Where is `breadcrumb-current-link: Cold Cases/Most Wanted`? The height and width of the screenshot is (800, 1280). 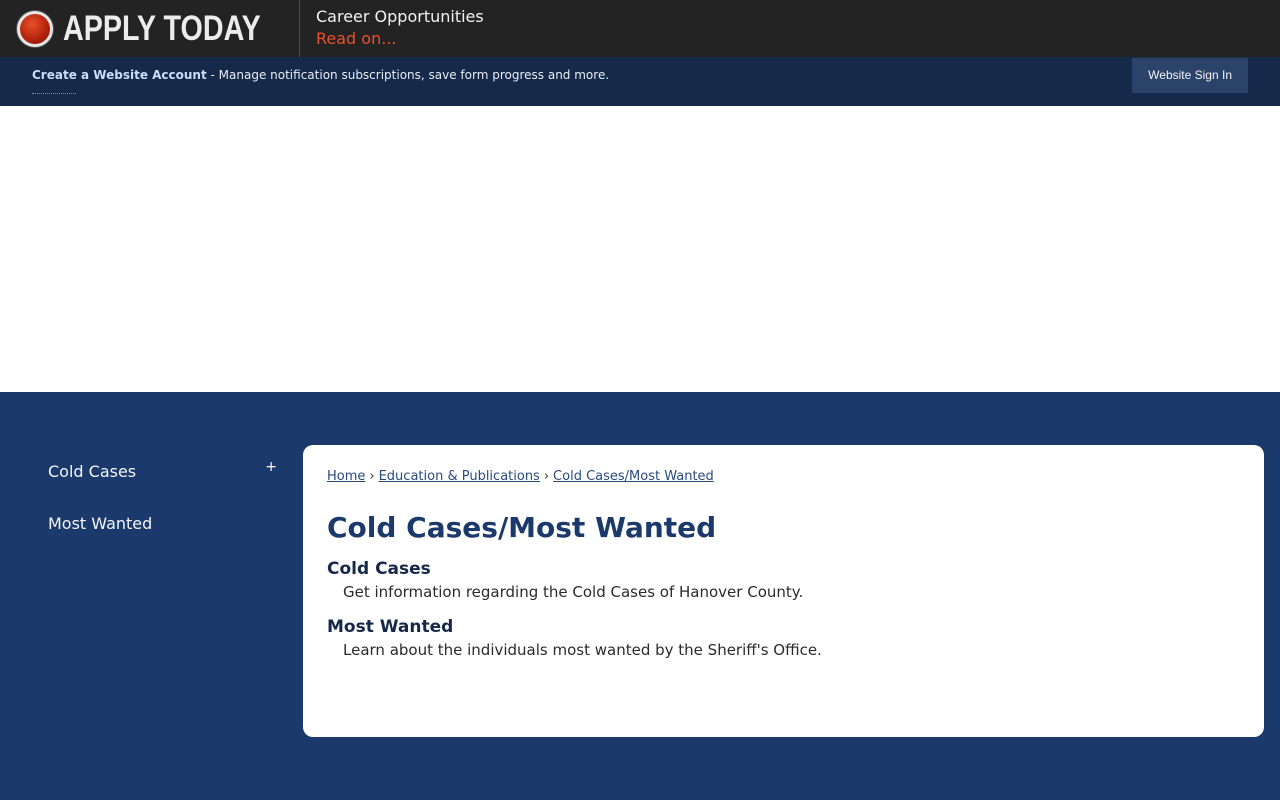
breadcrumb-current-link: Cold Cases/Most Wanted is located at coordinates (633, 476).